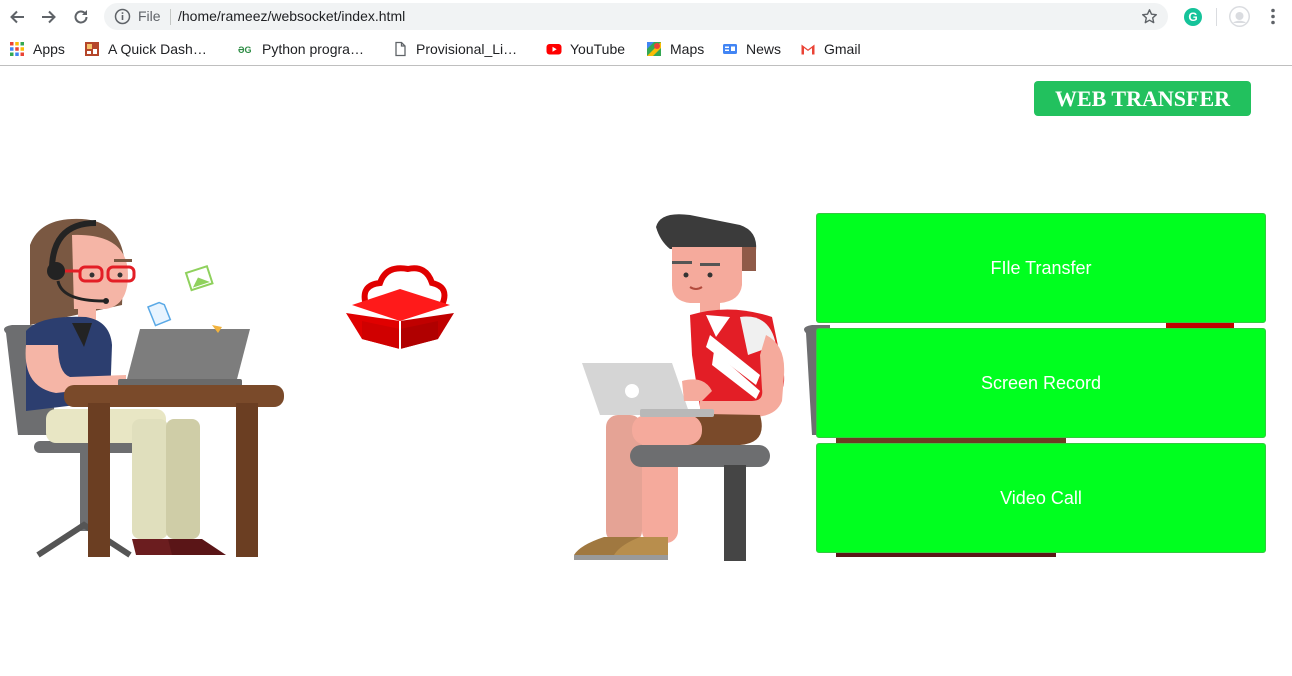 The height and width of the screenshot is (676, 1292). I want to click on apps-grid-icon, so click(17, 49).